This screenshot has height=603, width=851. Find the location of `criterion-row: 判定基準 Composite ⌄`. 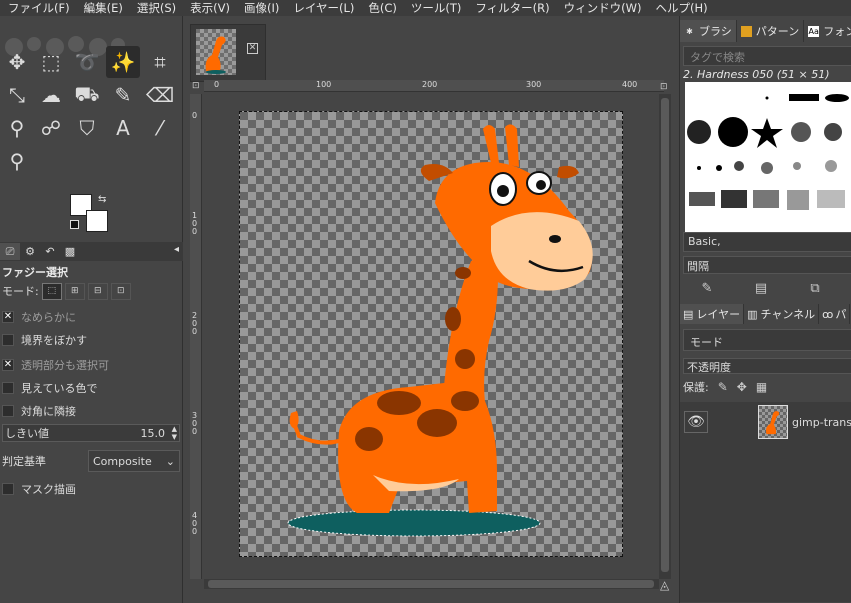

criterion-row: 判定基準 Composite ⌄ is located at coordinates (91, 461).